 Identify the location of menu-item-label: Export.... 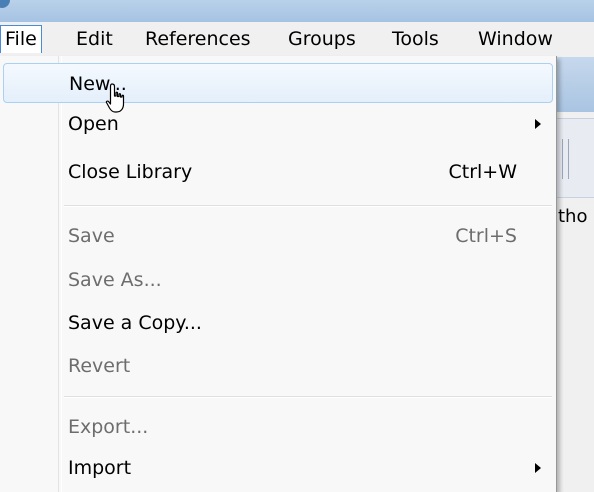
(108, 427).